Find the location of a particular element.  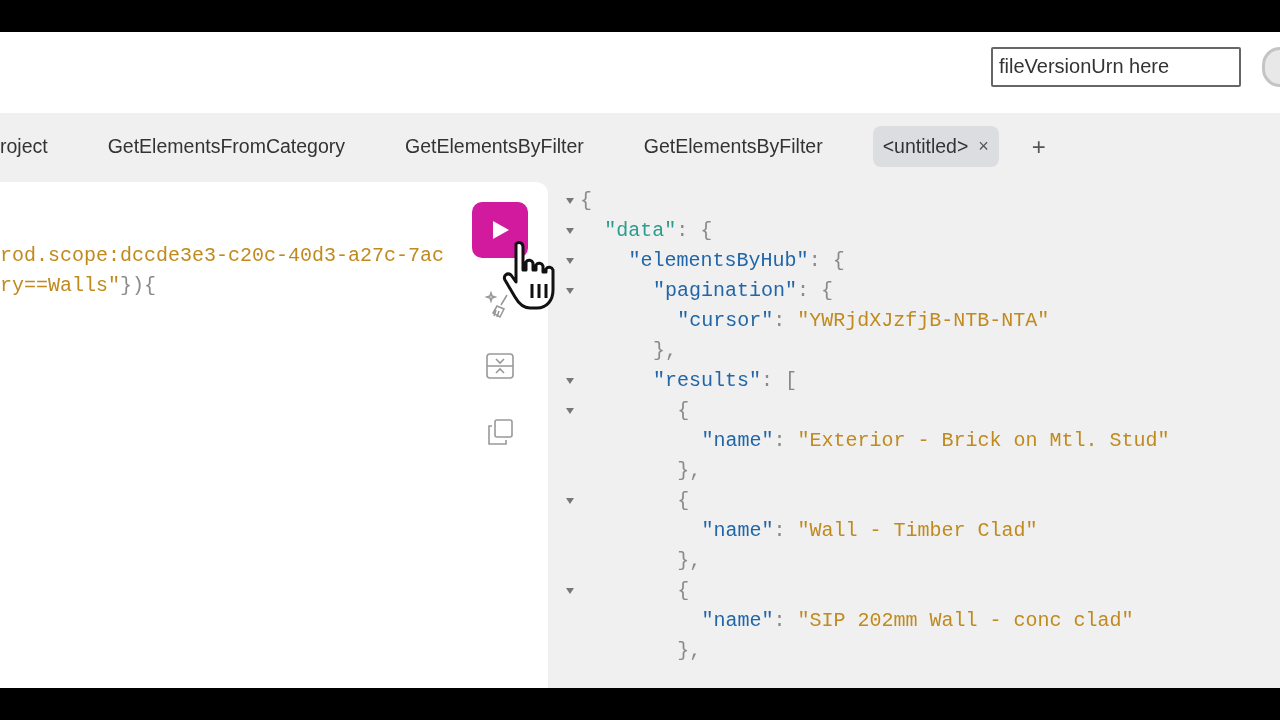

code-line: "name": "Exterior - Brick on Mtl. Stud" is located at coordinates (935, 441).